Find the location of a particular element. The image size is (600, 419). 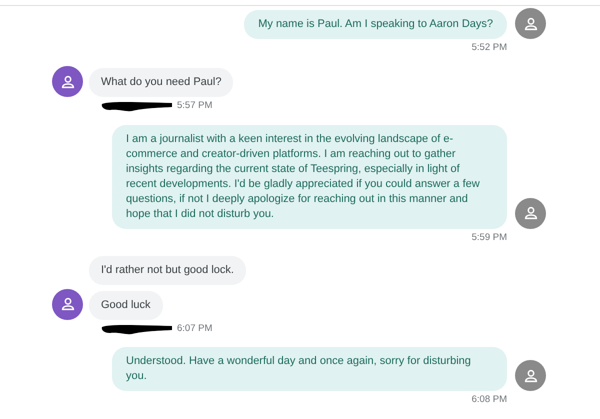

message-time: 6:08 PM is located at coordinates (489, 400).